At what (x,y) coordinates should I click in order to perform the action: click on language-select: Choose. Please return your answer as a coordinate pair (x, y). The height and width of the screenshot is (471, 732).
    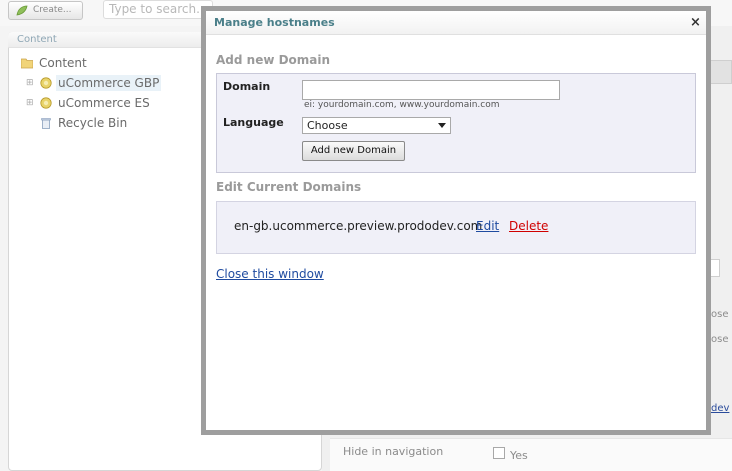
    Looking at the image, I should click on (376, 125).